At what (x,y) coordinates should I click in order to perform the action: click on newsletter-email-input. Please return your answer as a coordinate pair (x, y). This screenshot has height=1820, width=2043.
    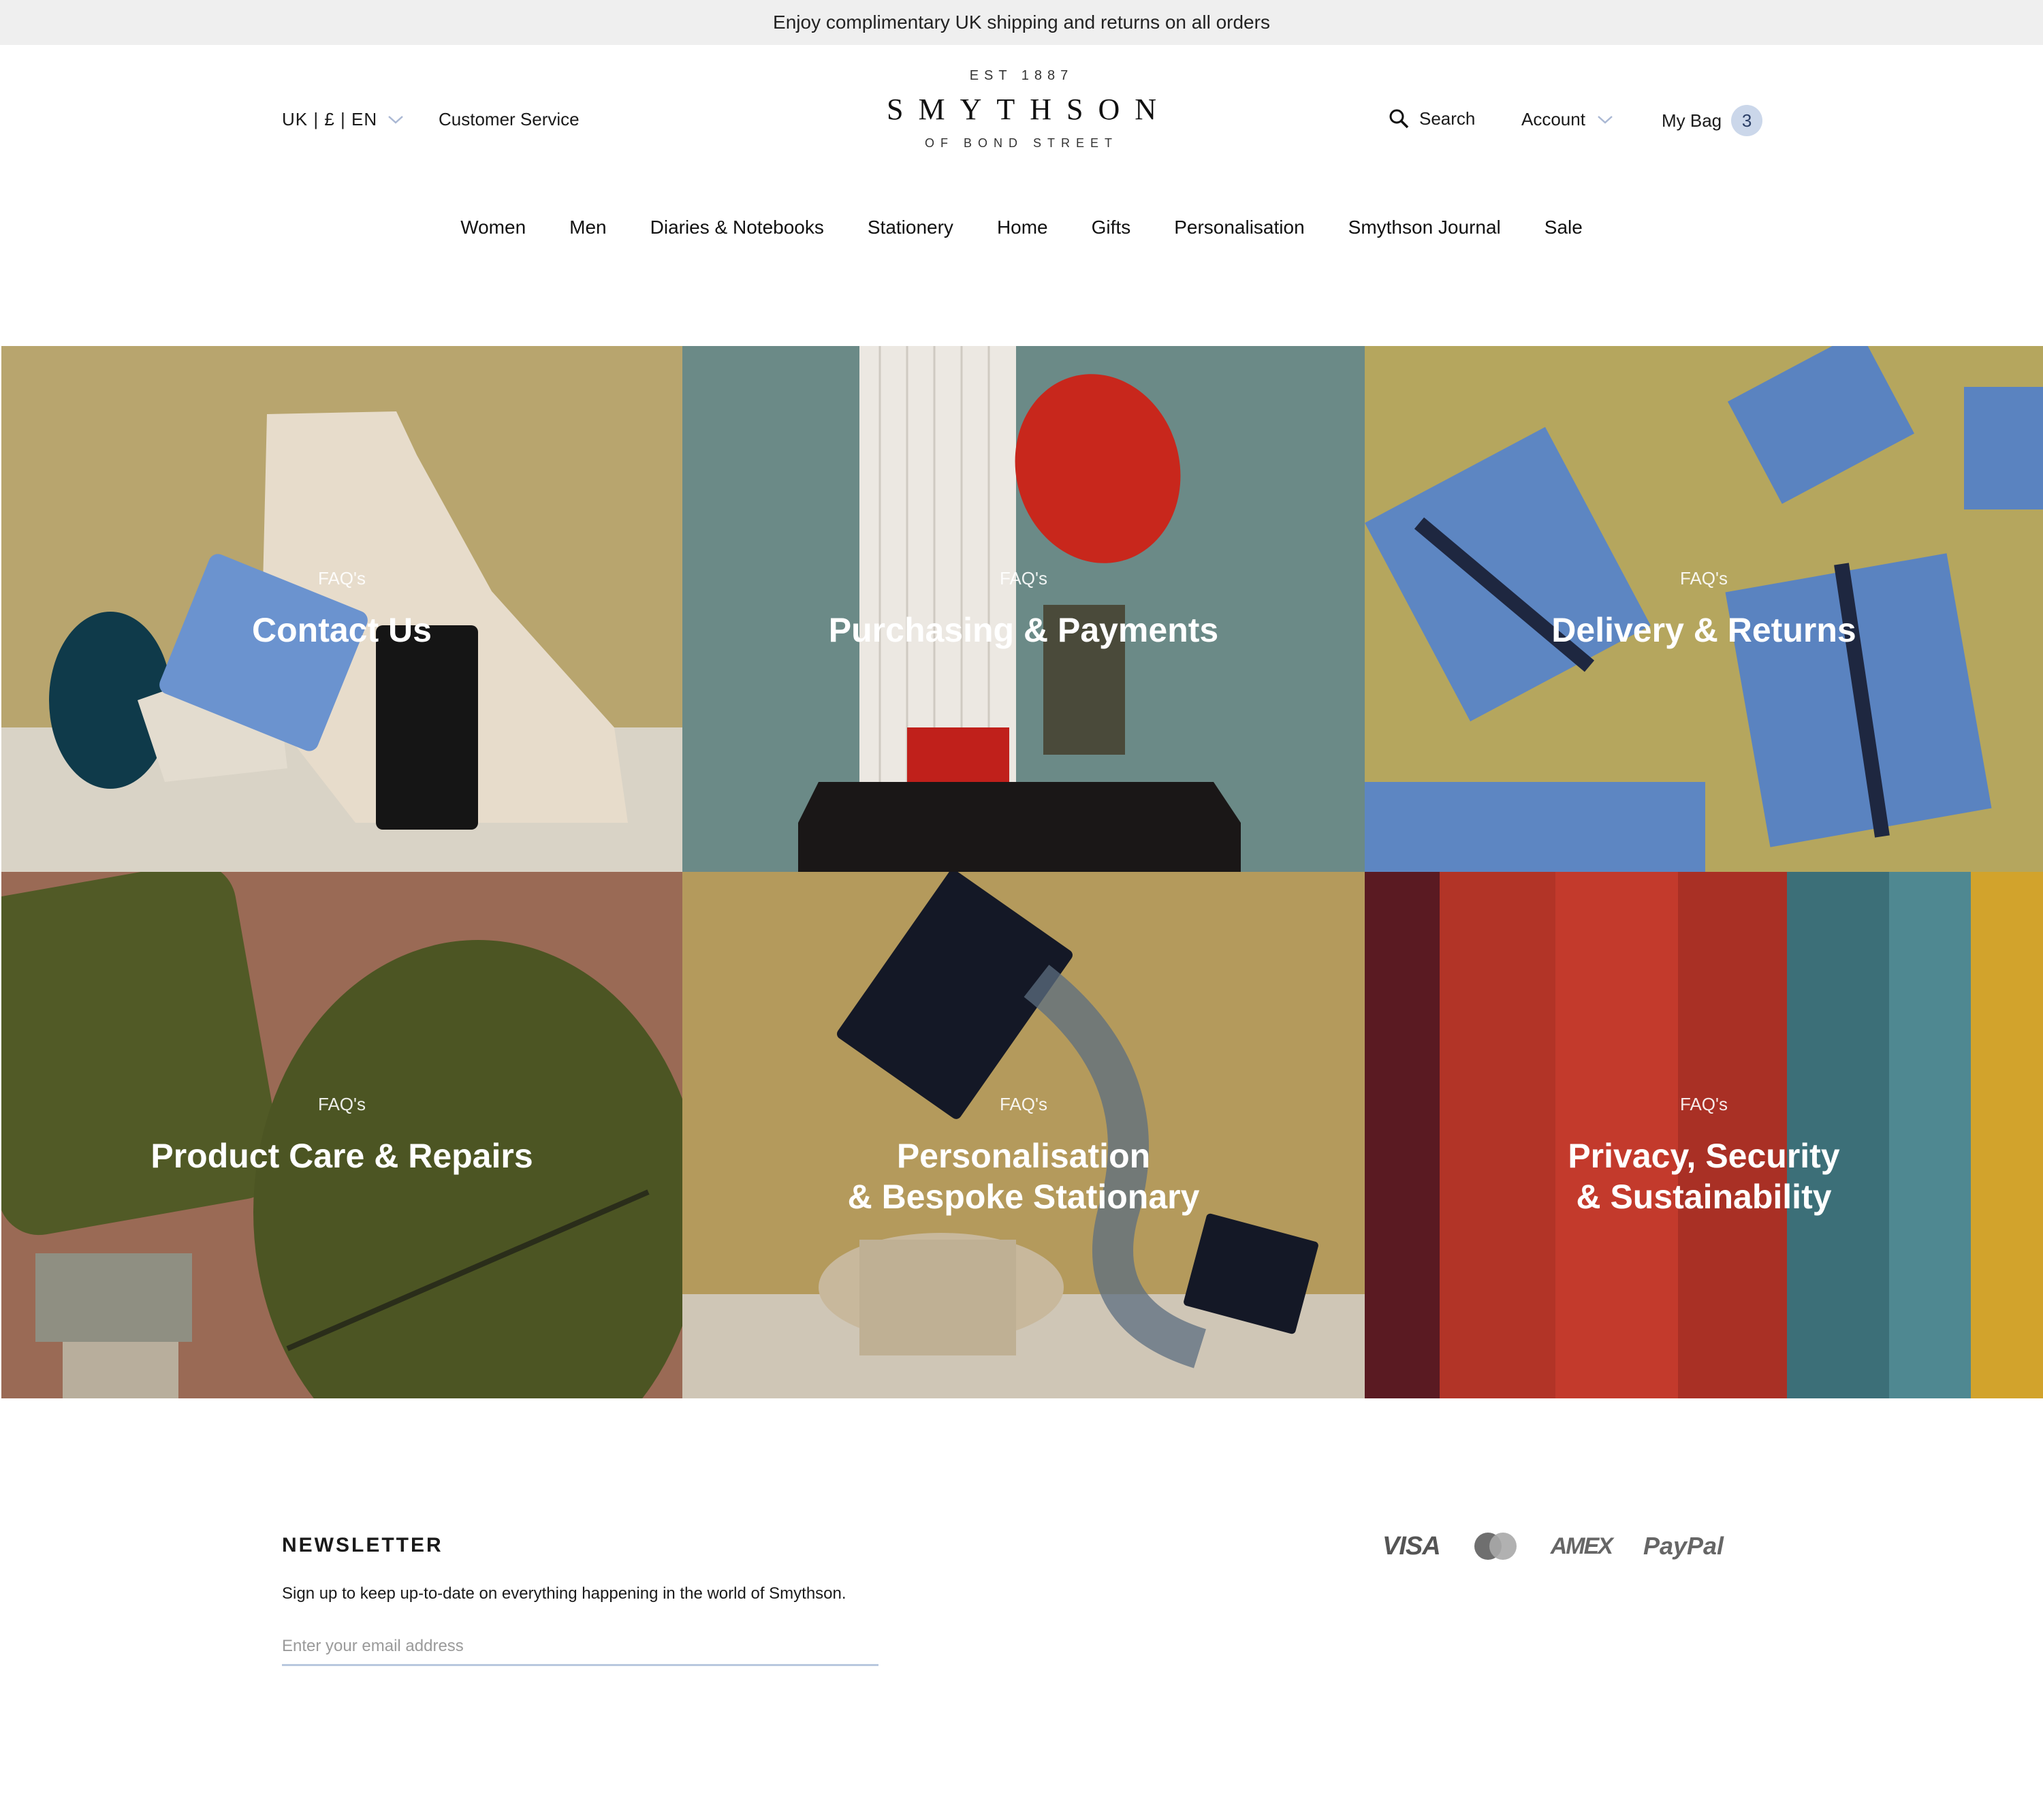
    Looking at the image, I should click on (580, 1647).